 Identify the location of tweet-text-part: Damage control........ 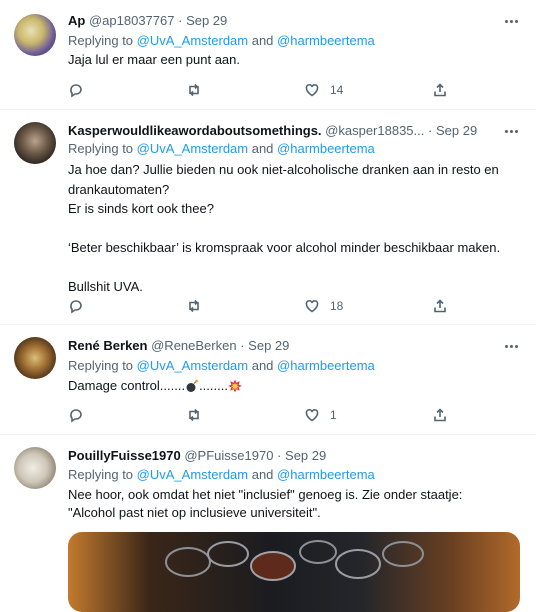
(127, 385).